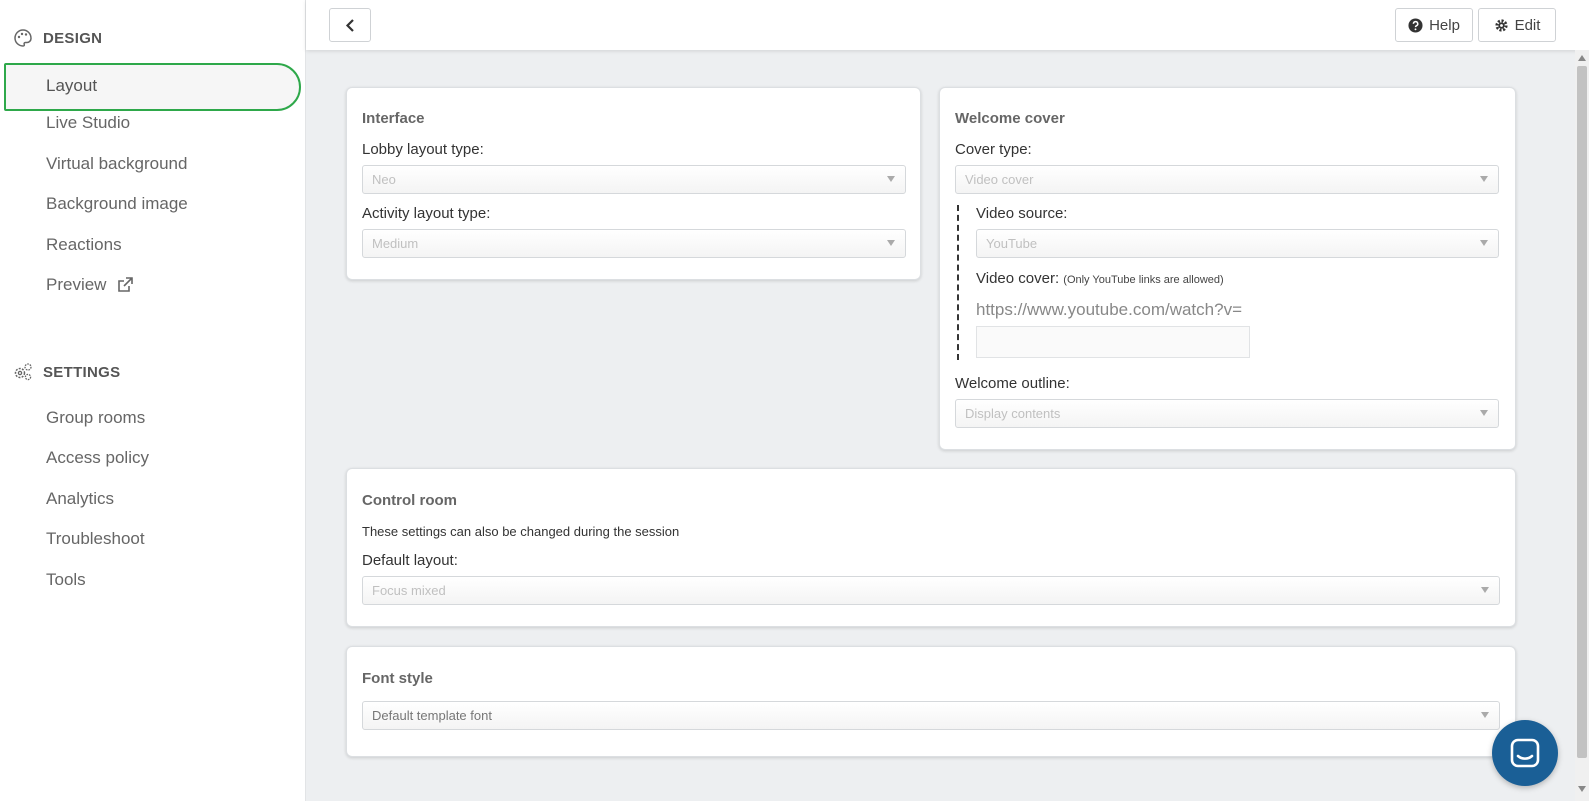  Describe the element at coordinates (1444, 25) in the screenshot. I see `help-label: Help` at that location.